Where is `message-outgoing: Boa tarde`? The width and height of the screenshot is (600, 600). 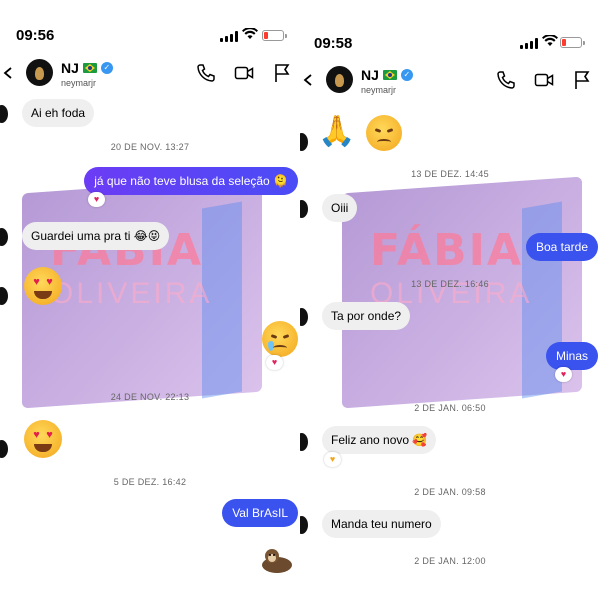 message-outgoing: Boa tarde is located at coordinates (561, 247).